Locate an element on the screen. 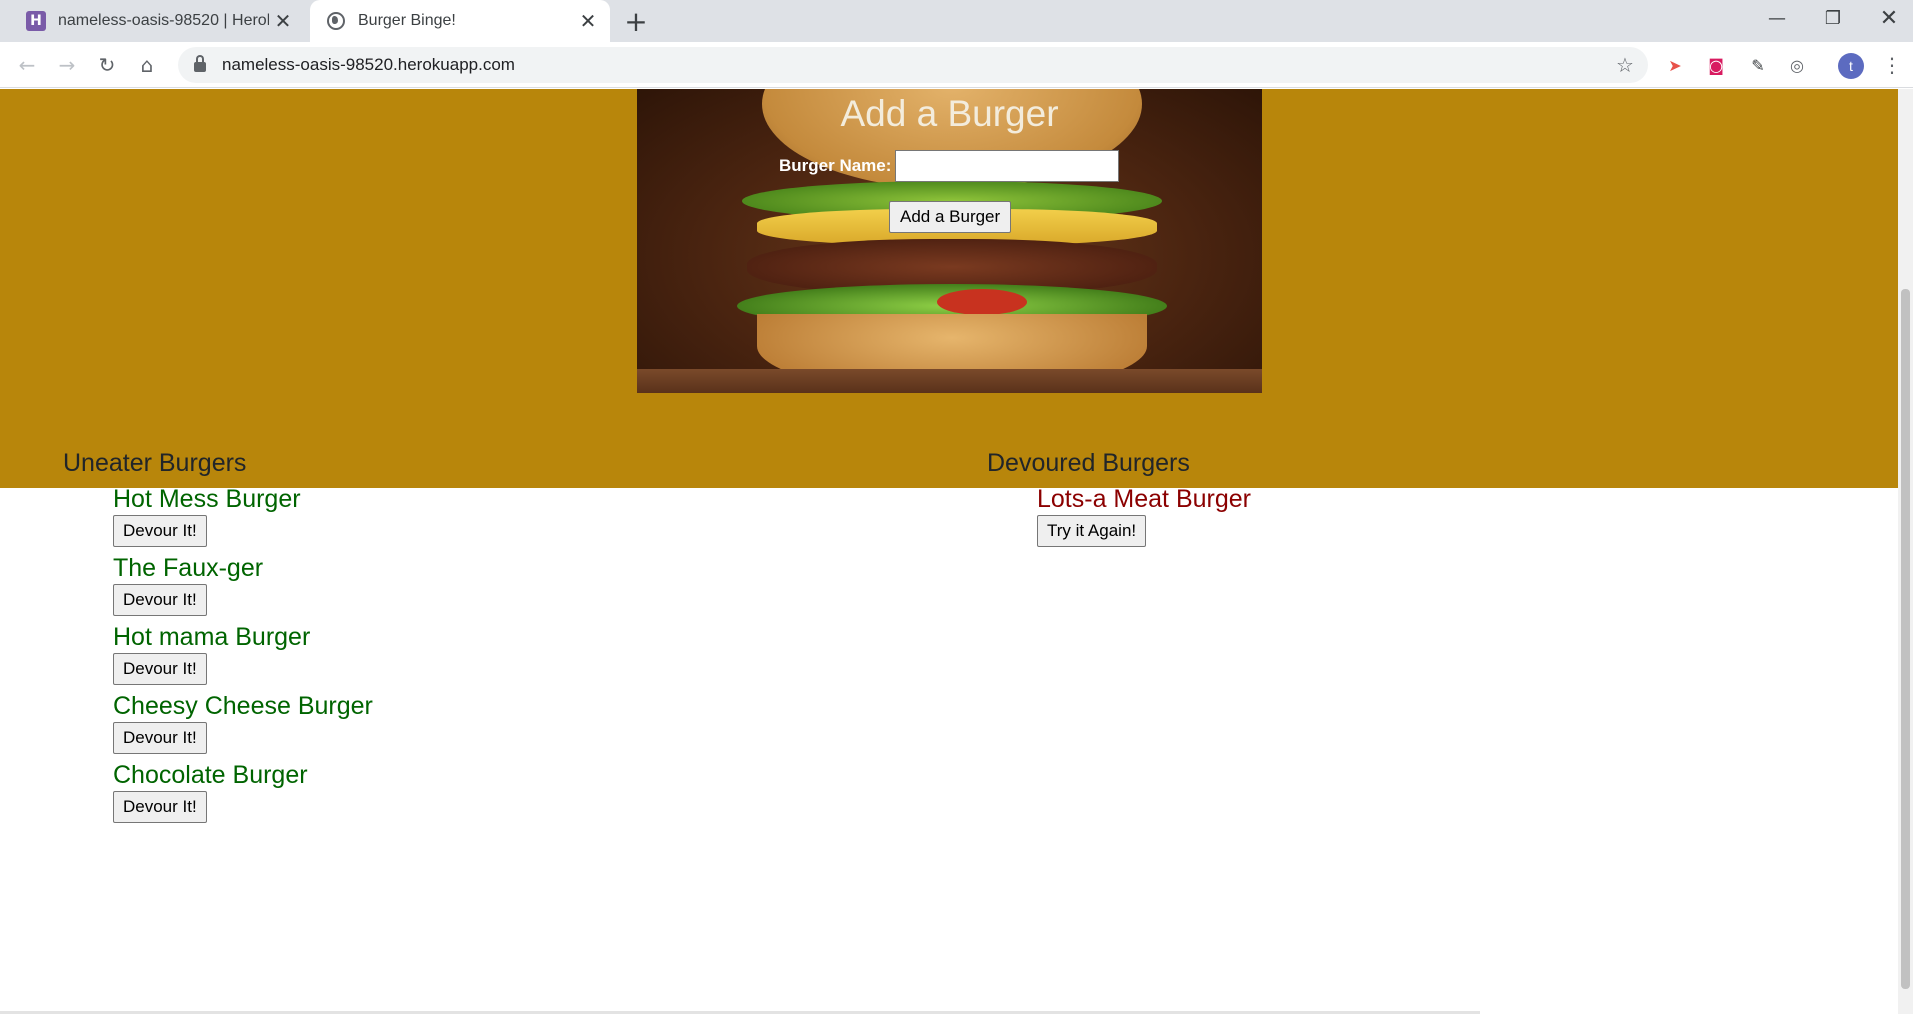 The height and width of the screenshot is (1014, 1913). tab-heroku: H nameless-oasis-98520 | Heroku ✕ is located at coordinates (157, 21).